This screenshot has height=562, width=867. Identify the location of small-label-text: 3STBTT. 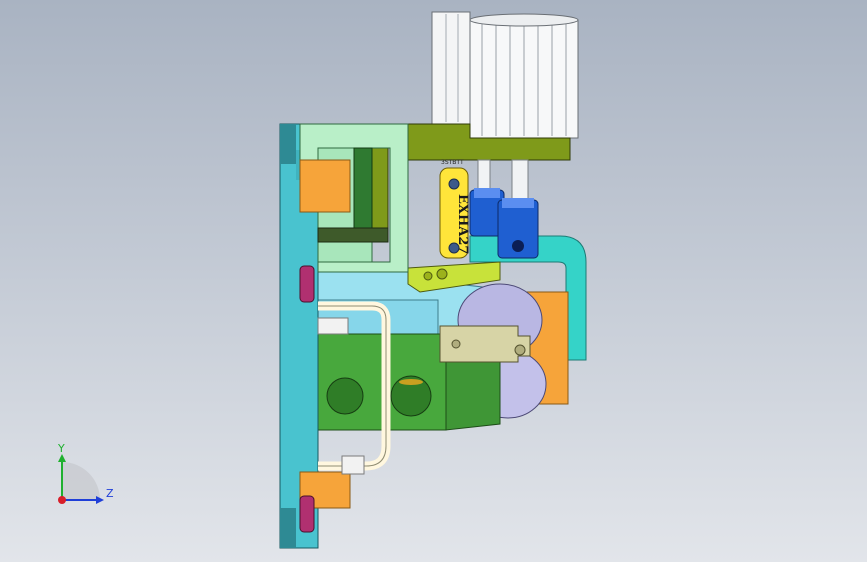
(452, 162).